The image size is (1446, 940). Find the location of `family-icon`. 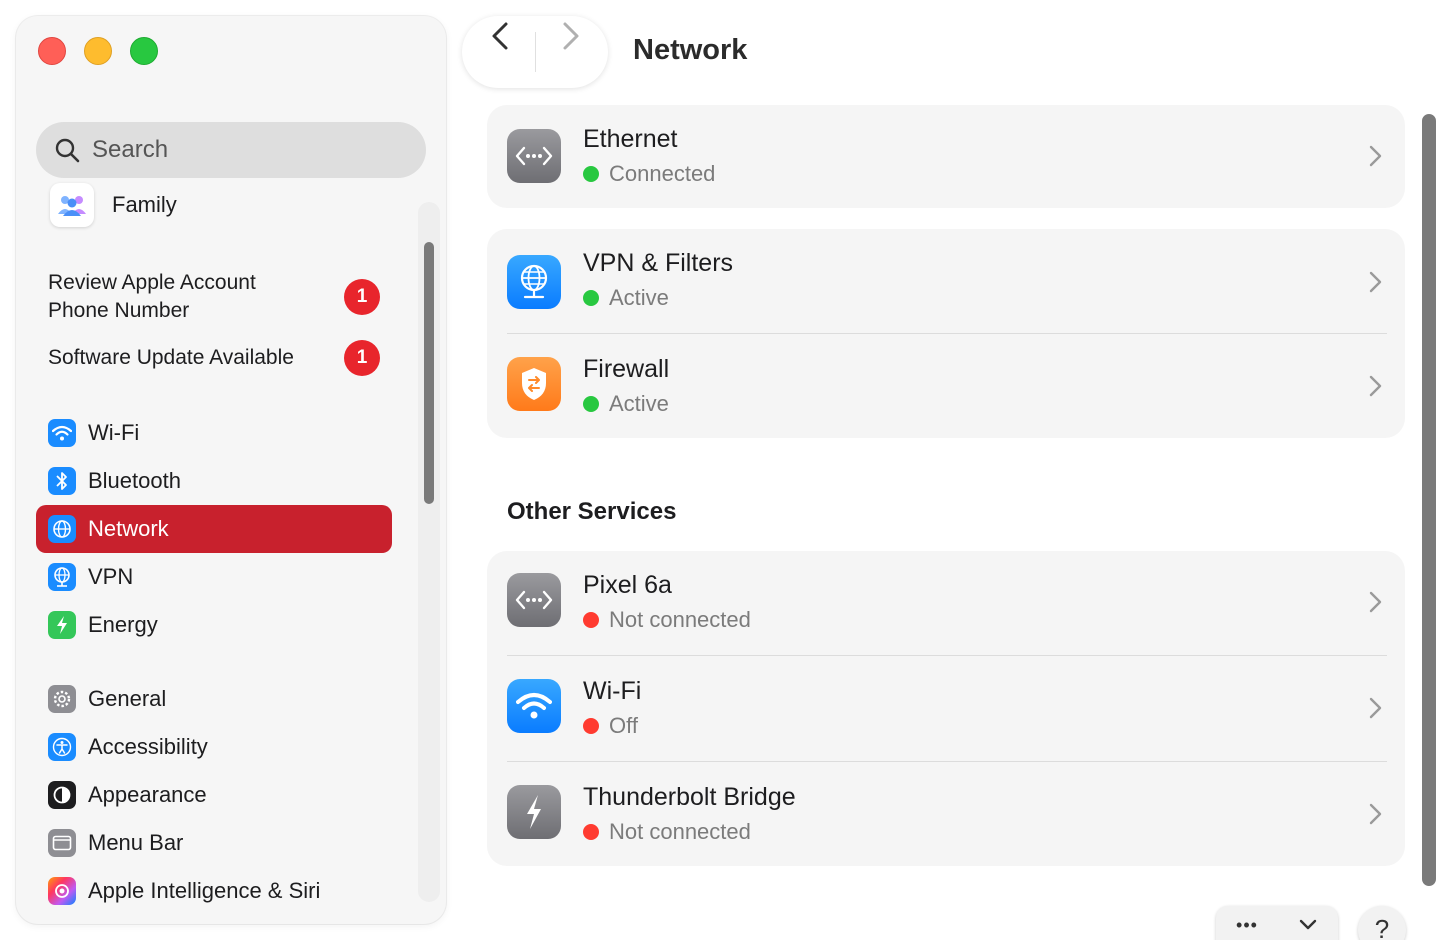

family-icon is located at coordinates (72, 205).